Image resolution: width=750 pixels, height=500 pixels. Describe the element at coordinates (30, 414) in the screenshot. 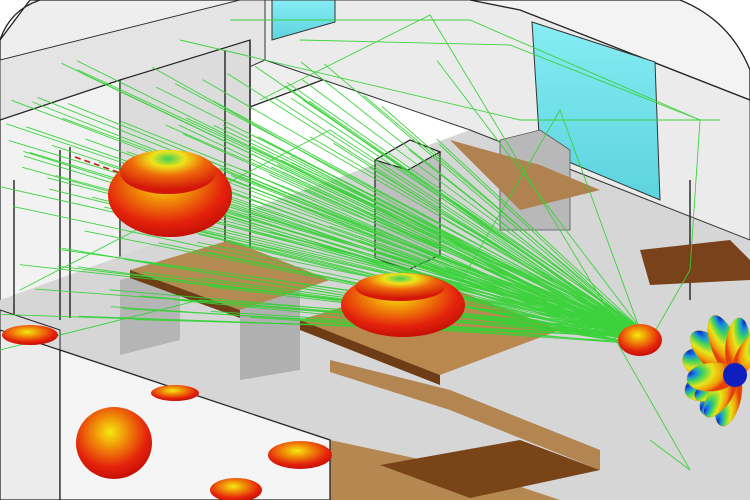

I see `front-partition-left` at that location.